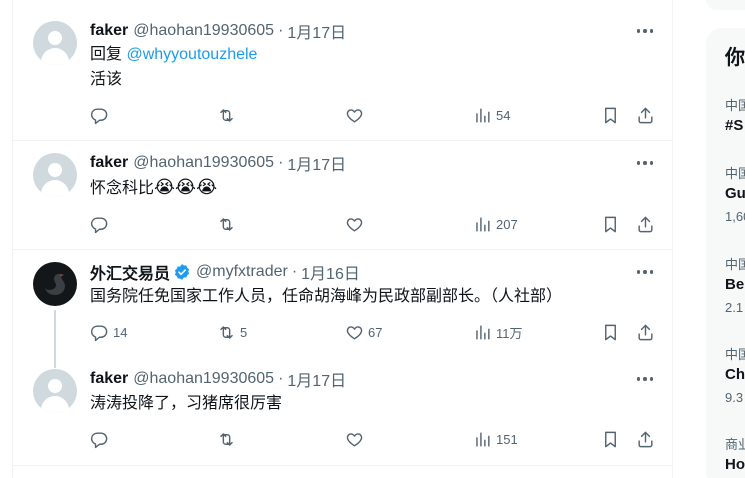 This screenshot has width=745, height=478. I want to click on author-name: 外汇交易员, so click(130, 272).